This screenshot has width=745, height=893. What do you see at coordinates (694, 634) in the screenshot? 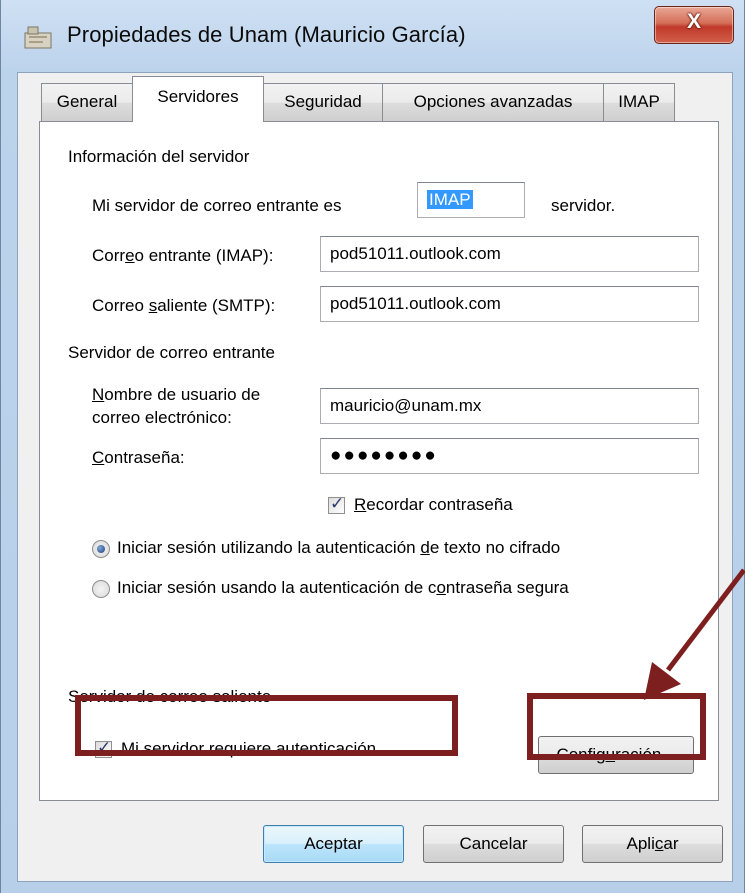
I see `annotation-arrow-icon` at bounding box center [694, 634].